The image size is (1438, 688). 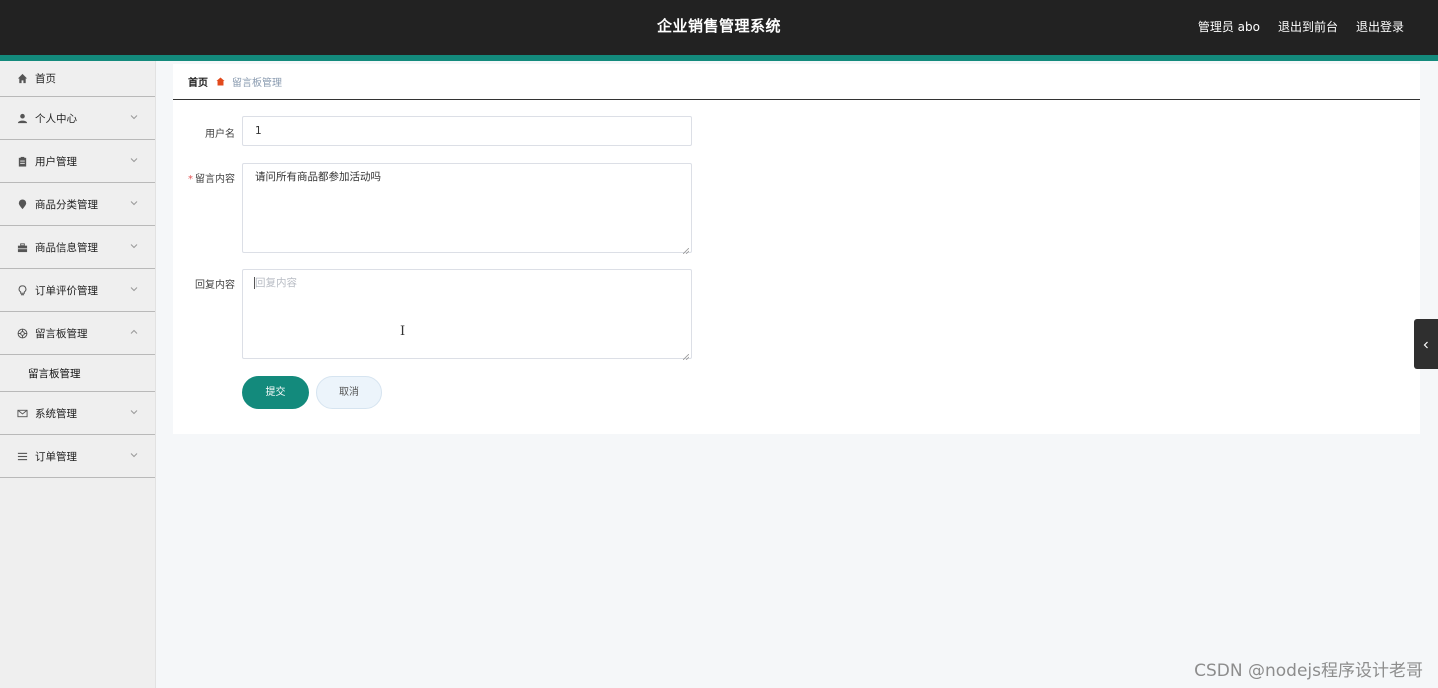 I want to click on content-textarea-value: 请问所有商品都参加活动吗, so click(x=318, y=177).